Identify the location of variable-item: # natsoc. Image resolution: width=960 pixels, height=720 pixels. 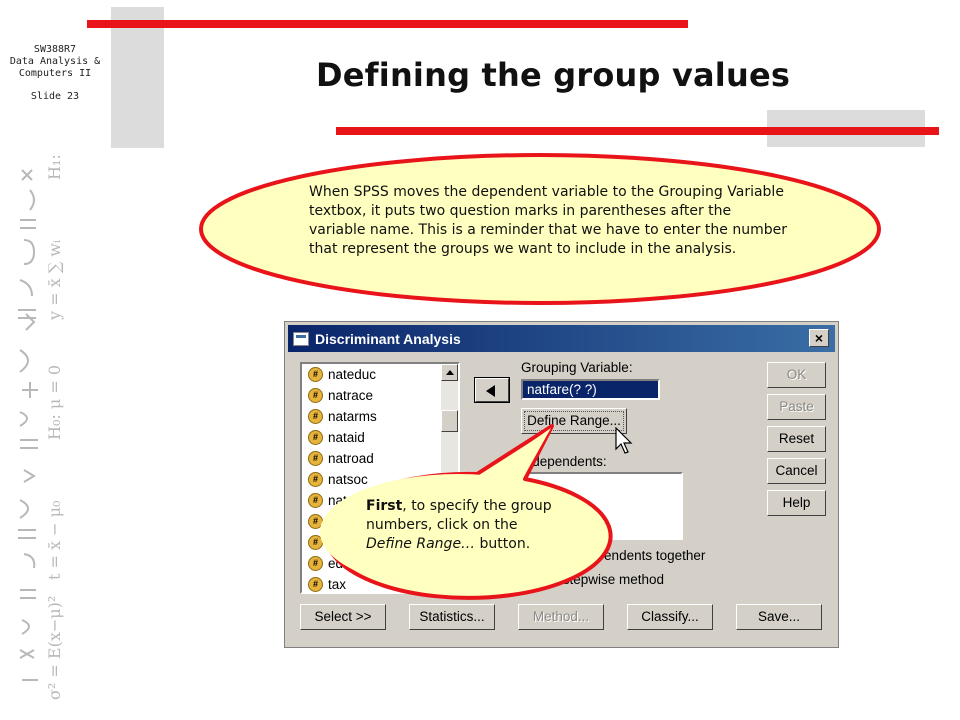
(380, 479).